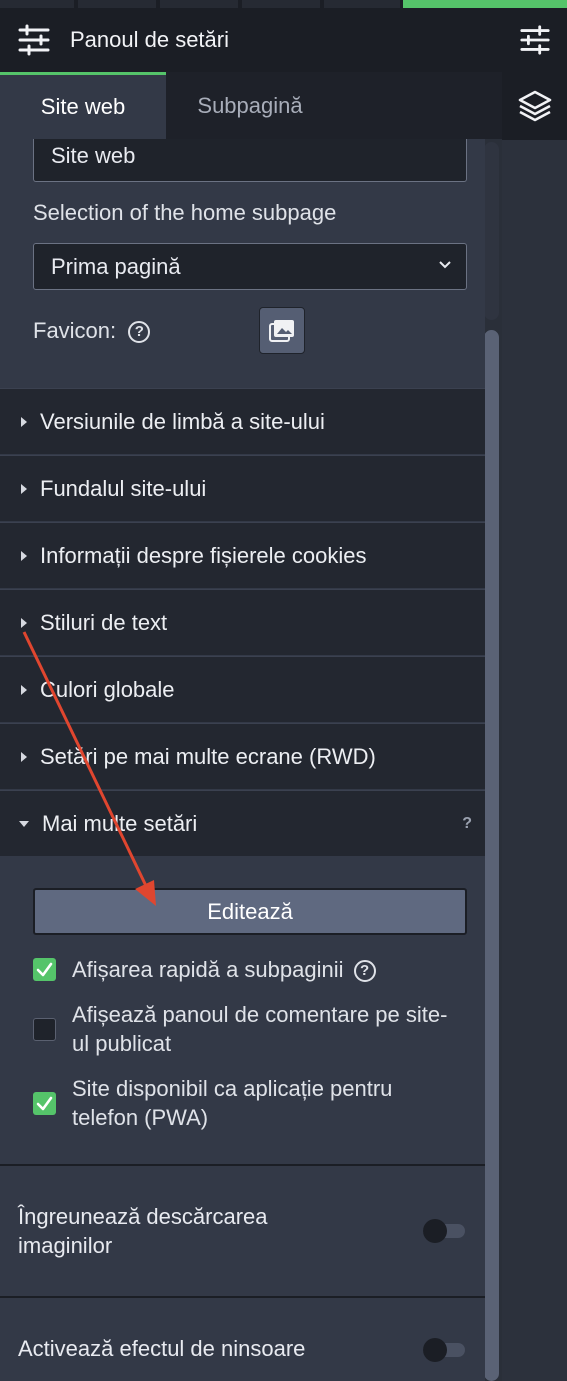 The image size is (567, 1381). Describe the element at coordinates (534, 694) in the screenshot. I see `right-rail` at that location.